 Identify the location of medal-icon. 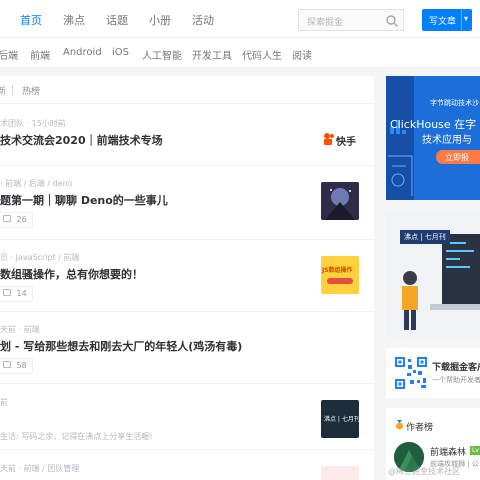
(399, 425).